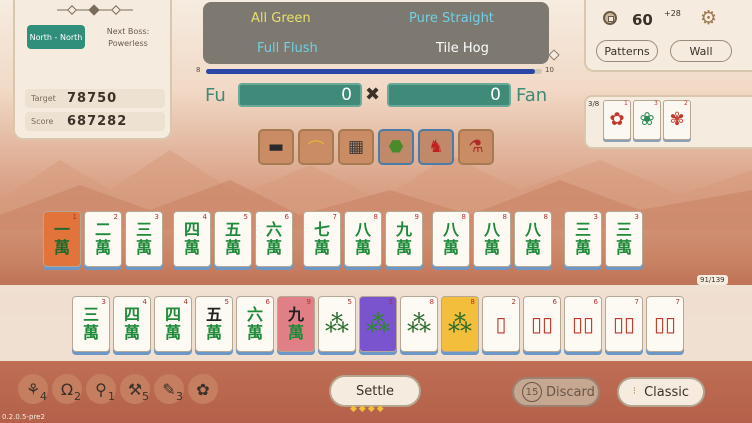 The image size is (752, 423). I want to click on ornament-divider, so click(95, 10).